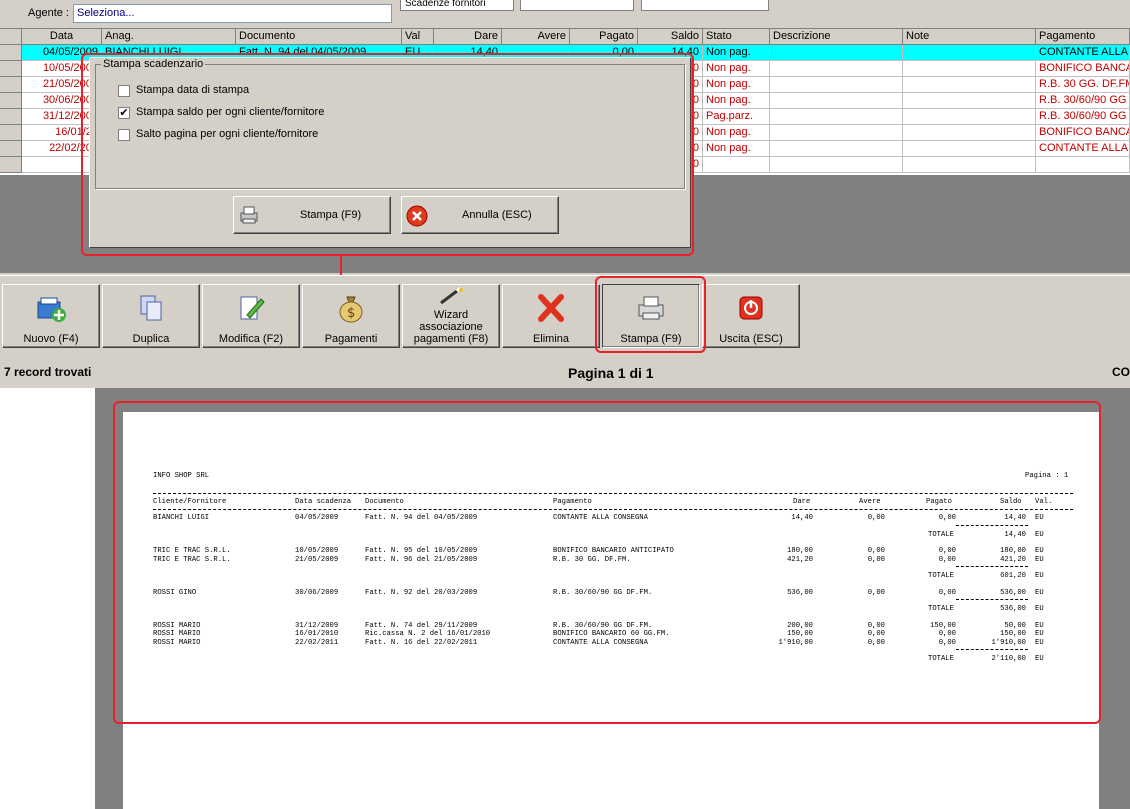  I want to click on preview-side-area, so click(47, 598).